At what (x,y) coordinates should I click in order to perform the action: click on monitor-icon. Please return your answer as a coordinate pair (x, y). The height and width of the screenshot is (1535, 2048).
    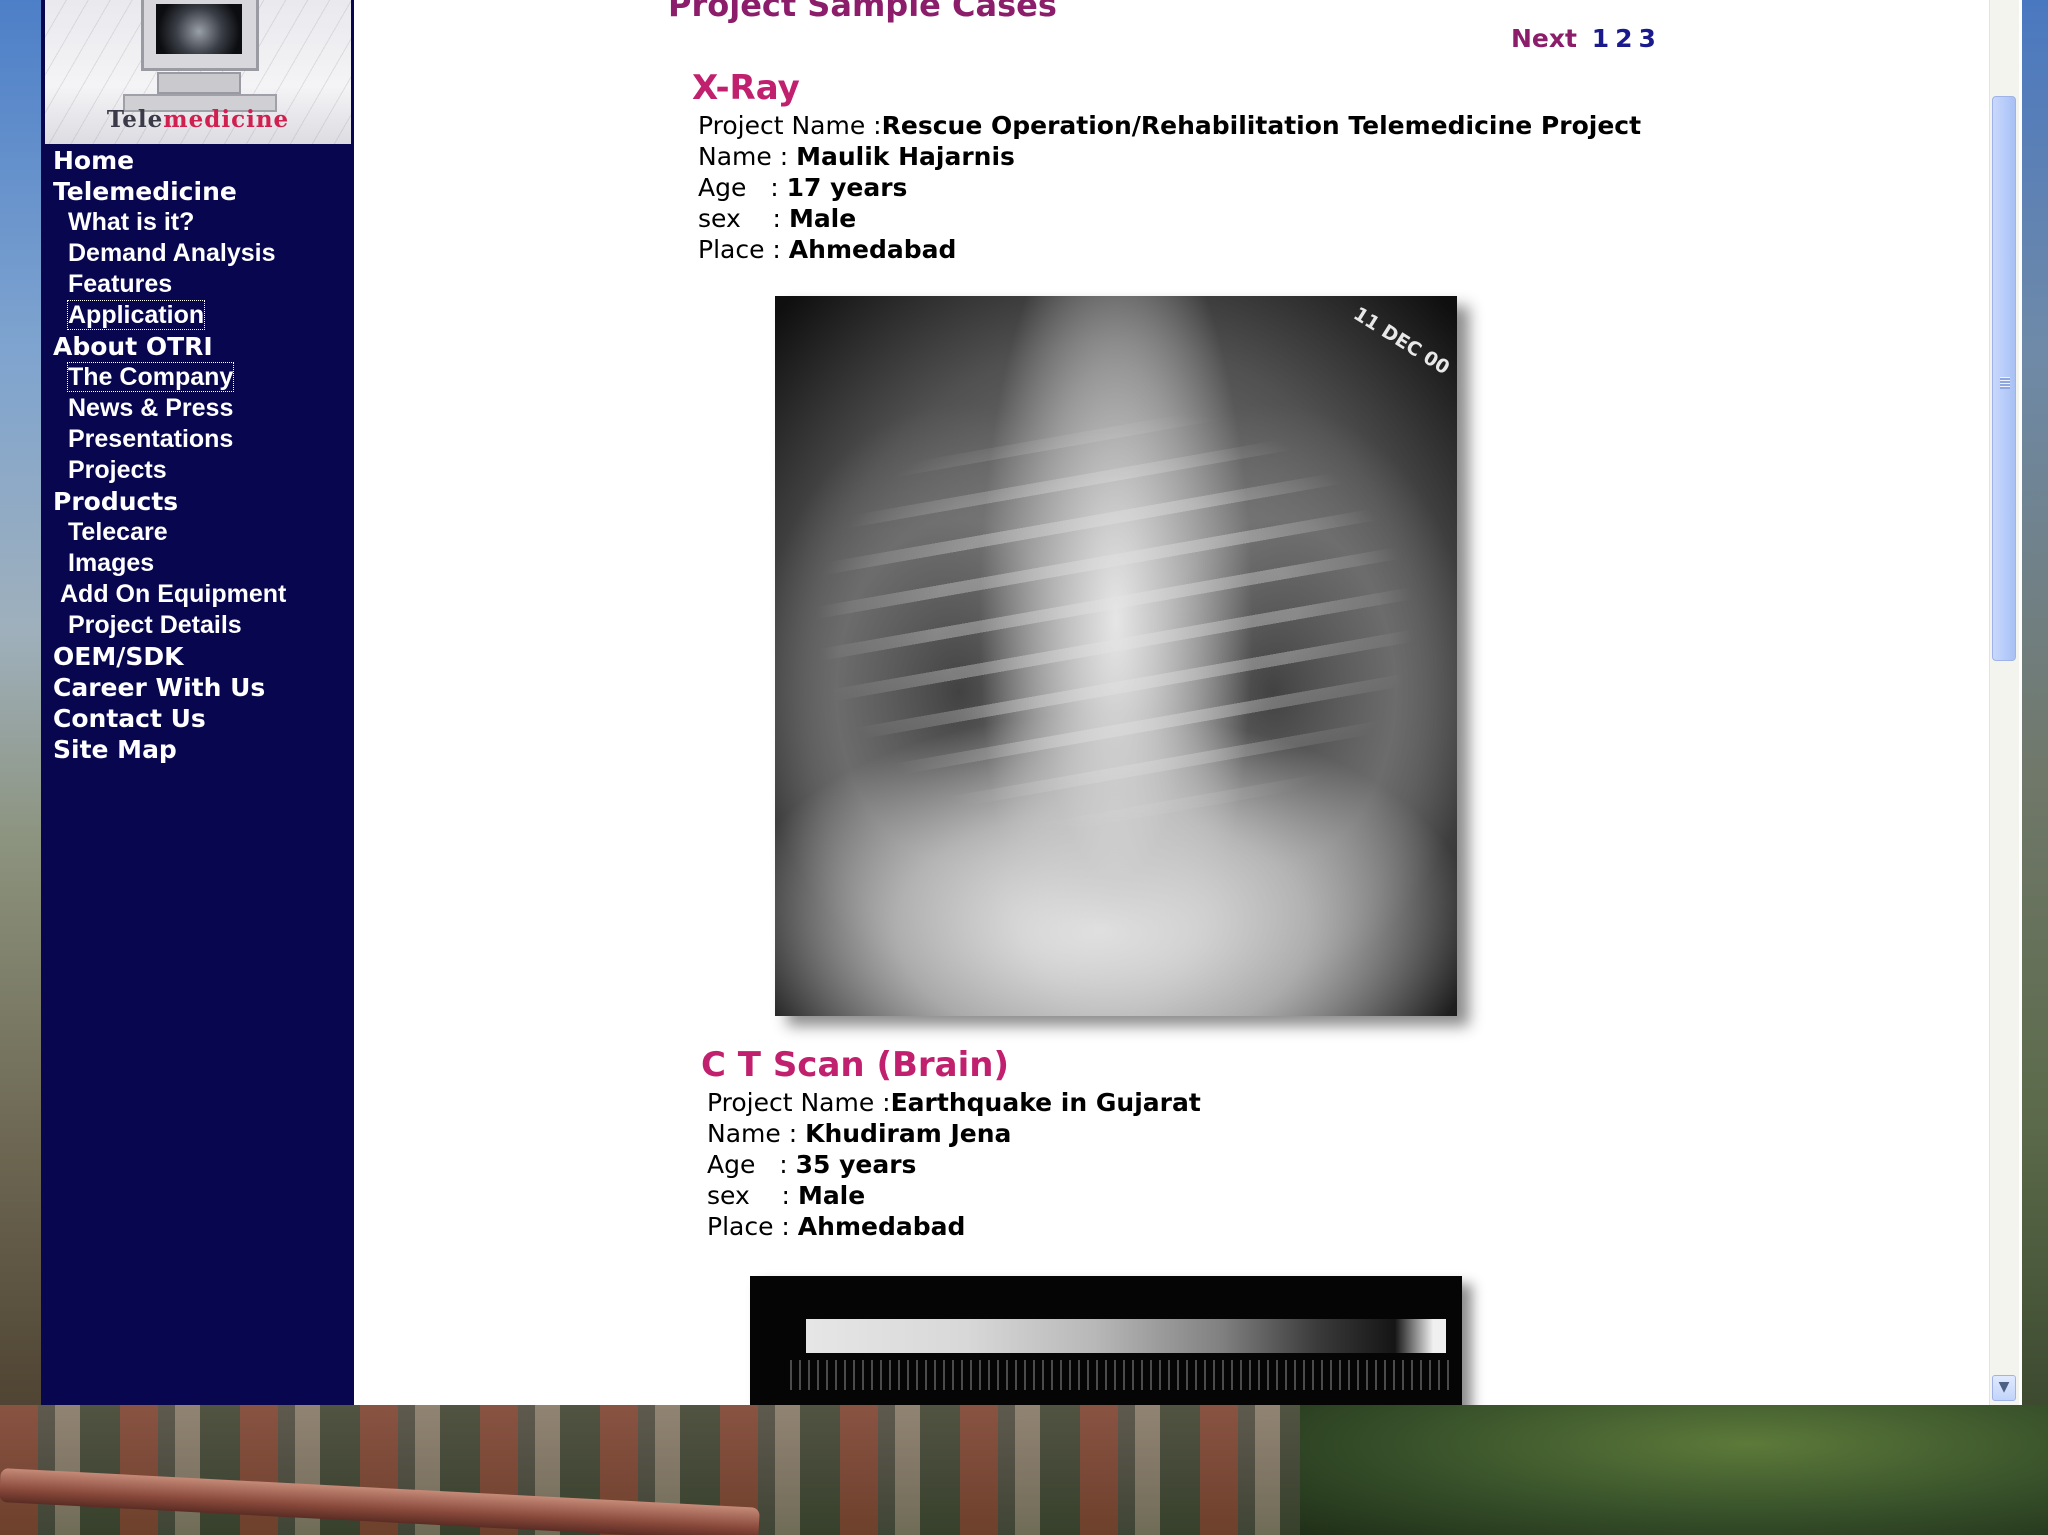
    Looking at the image, I should click on (200, 35).